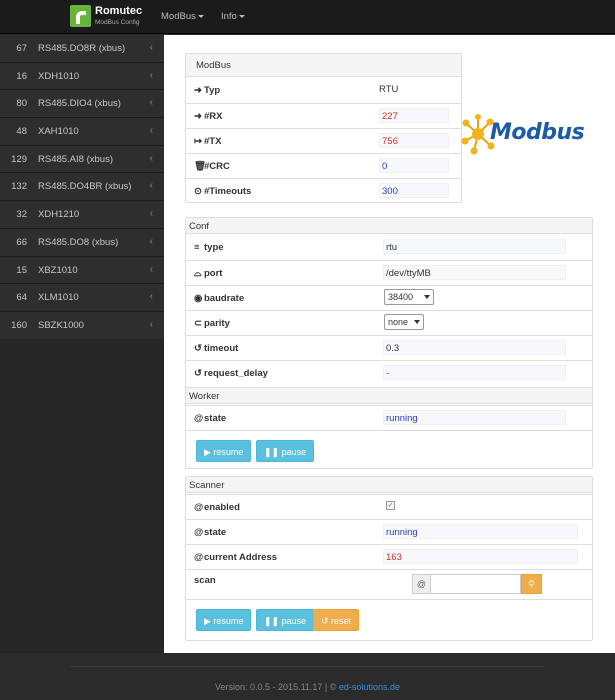  Describe the element at coordinates (474, 246) in the screenshot. I see `conf-type-field: rtu` at that location.